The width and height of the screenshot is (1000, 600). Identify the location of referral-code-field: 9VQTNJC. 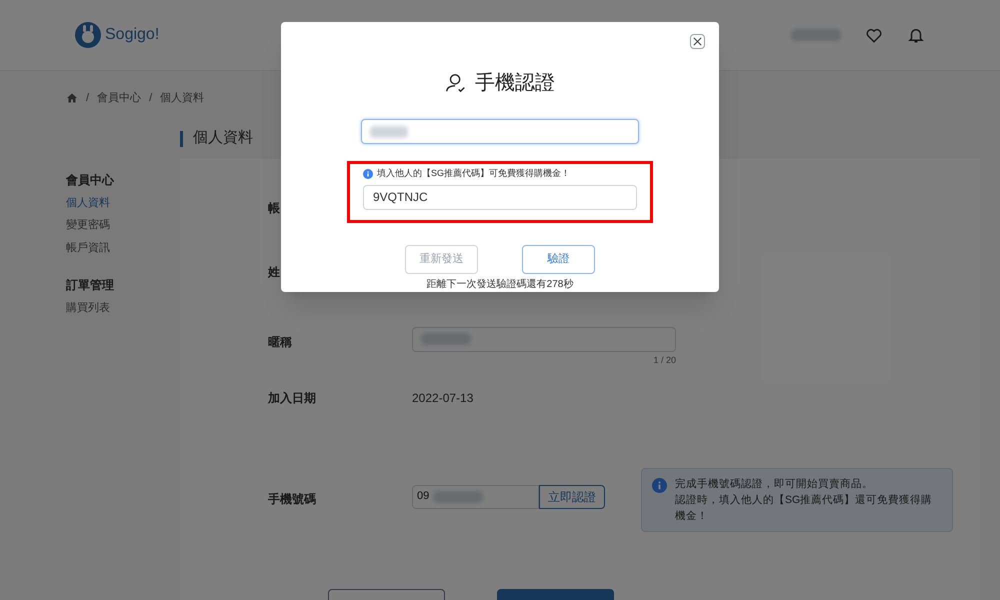
(500, 197).